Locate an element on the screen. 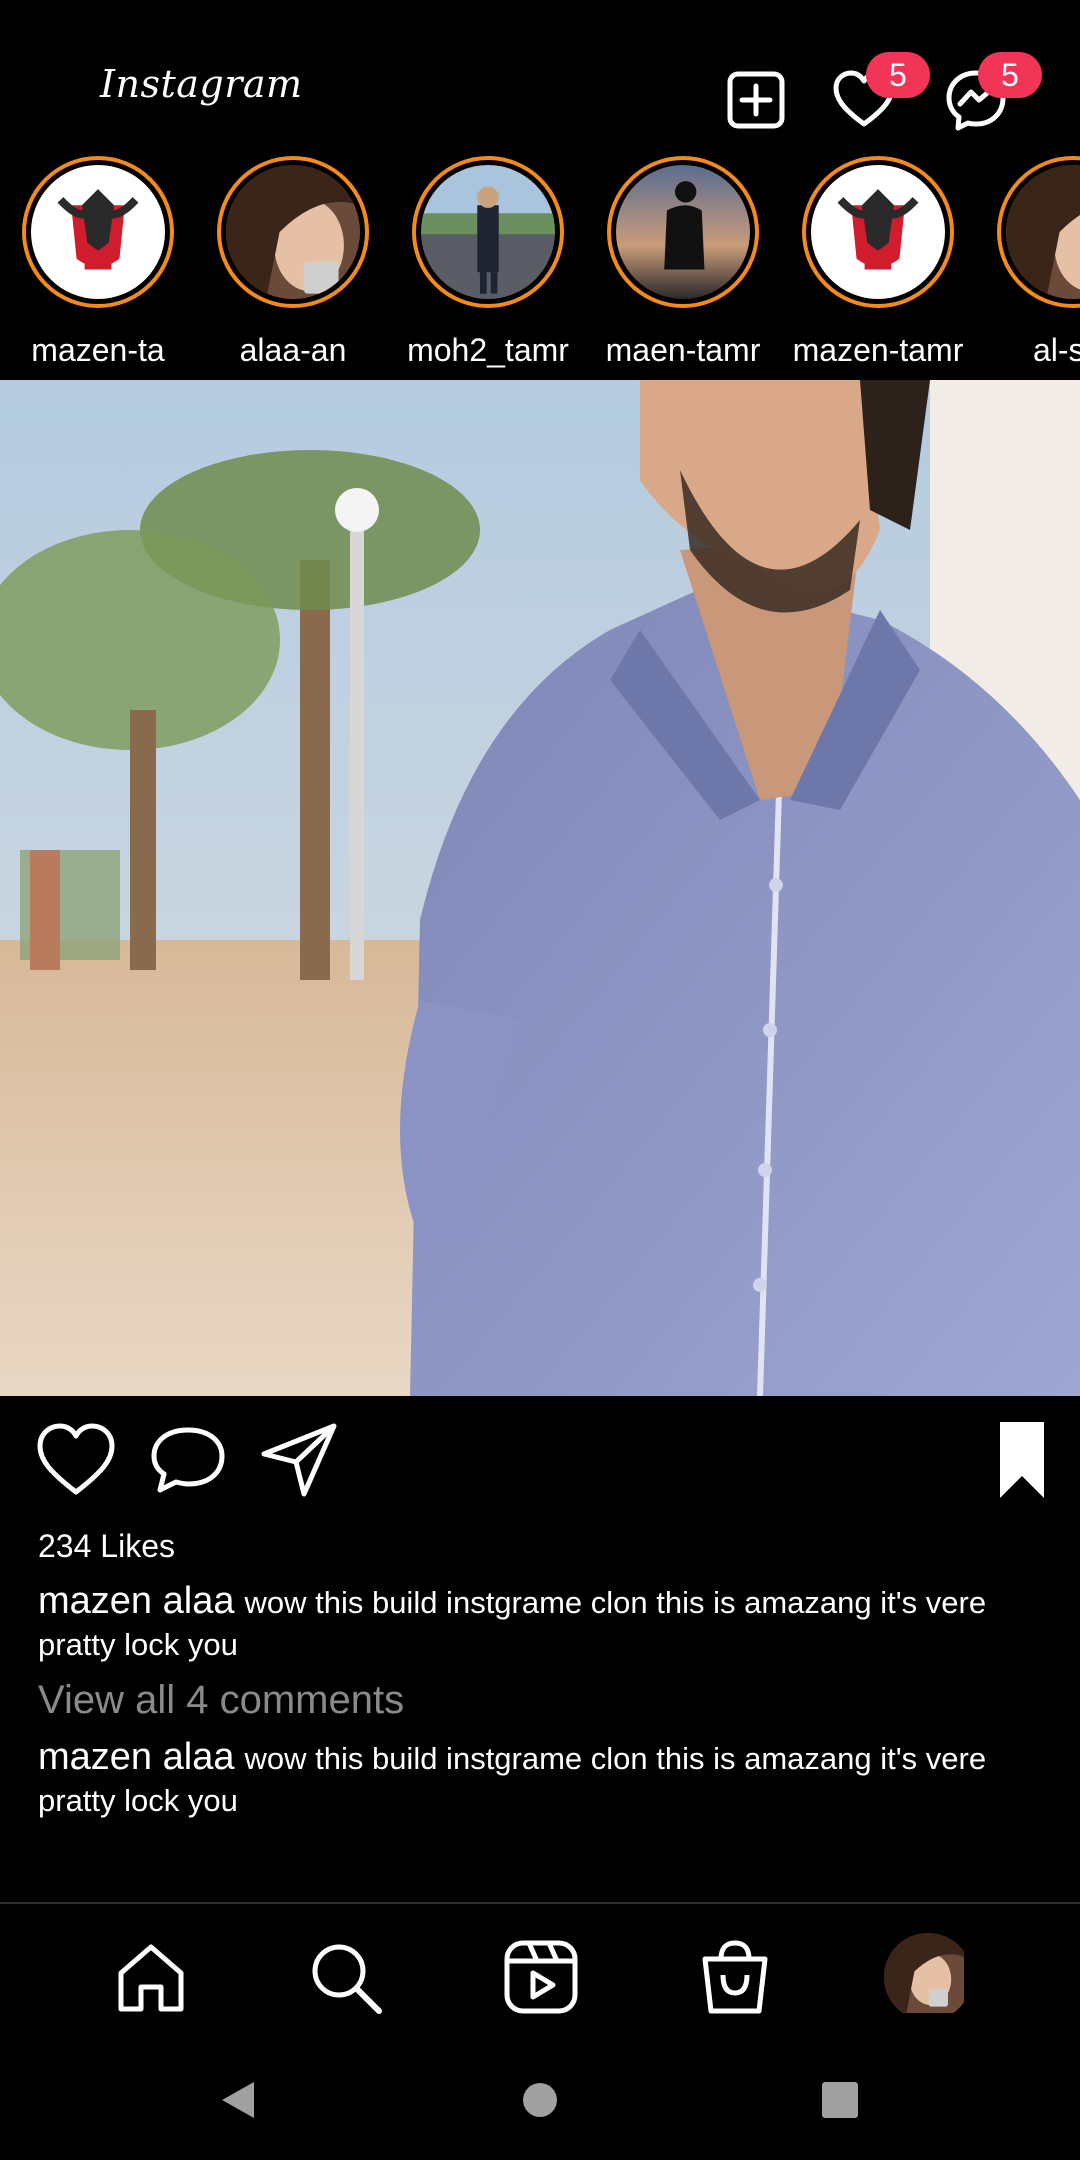 The height and width of the screenshot is (2160, 1080). system-nav-bar is located at coordinates (540, 2100).